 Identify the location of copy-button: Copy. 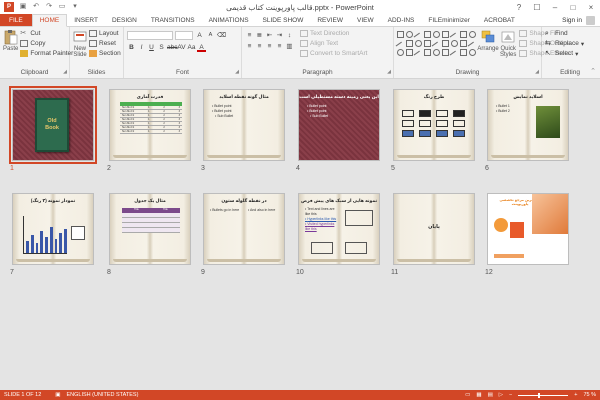
(46, 43).